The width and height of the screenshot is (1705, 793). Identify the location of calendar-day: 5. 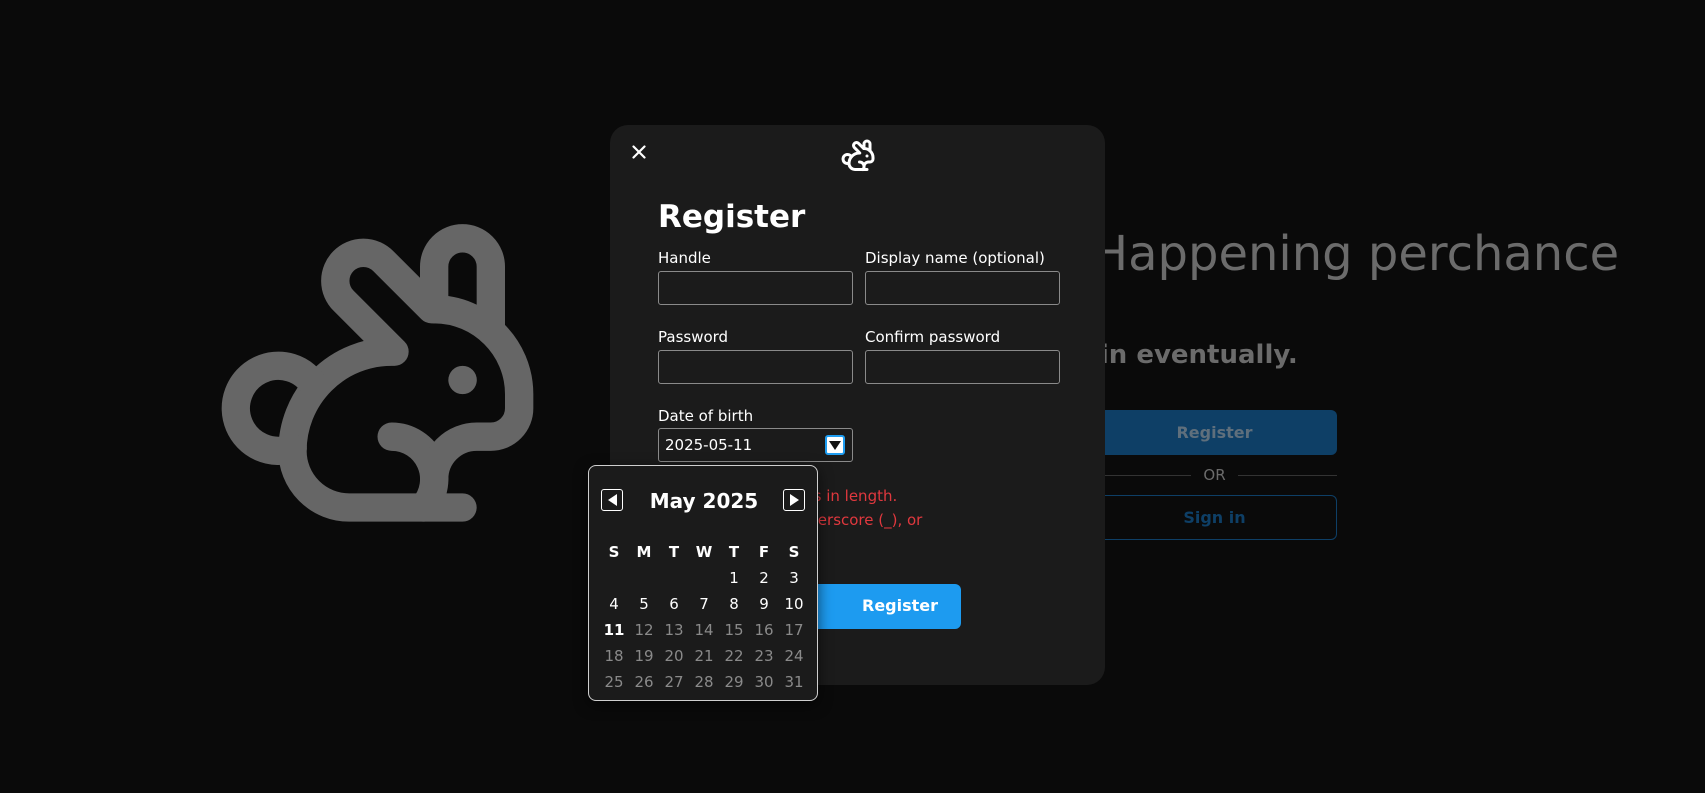
(644, 604).